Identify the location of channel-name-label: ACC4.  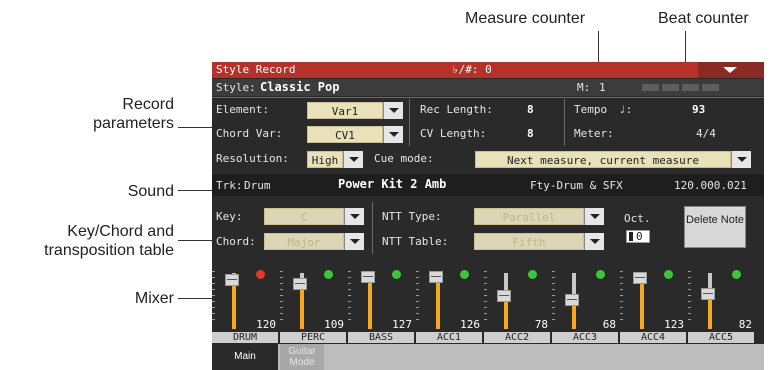
(653, 337).